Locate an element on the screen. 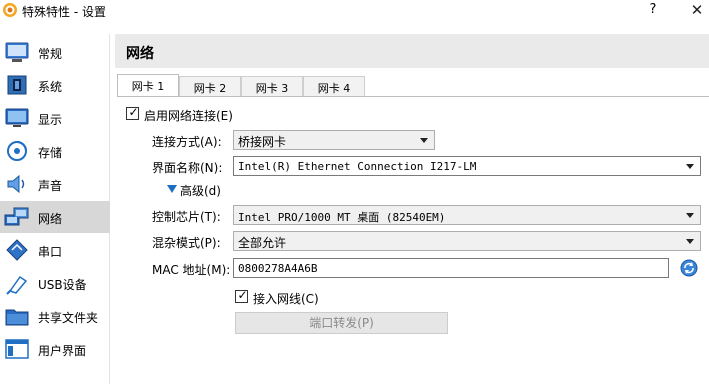 This screenshot has height=384, width=709. mac-address-label: MAC 地址(M): is located at coordinates (191, 270).